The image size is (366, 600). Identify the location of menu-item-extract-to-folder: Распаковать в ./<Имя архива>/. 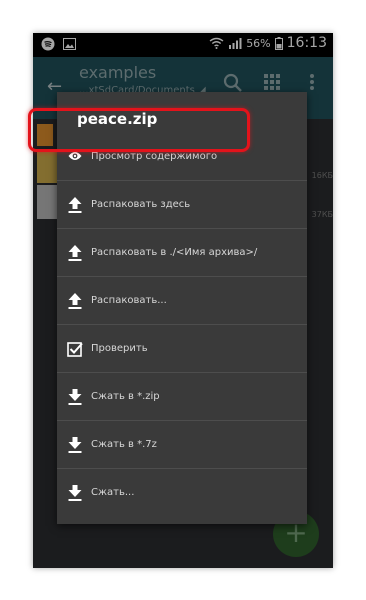
(182, 252).